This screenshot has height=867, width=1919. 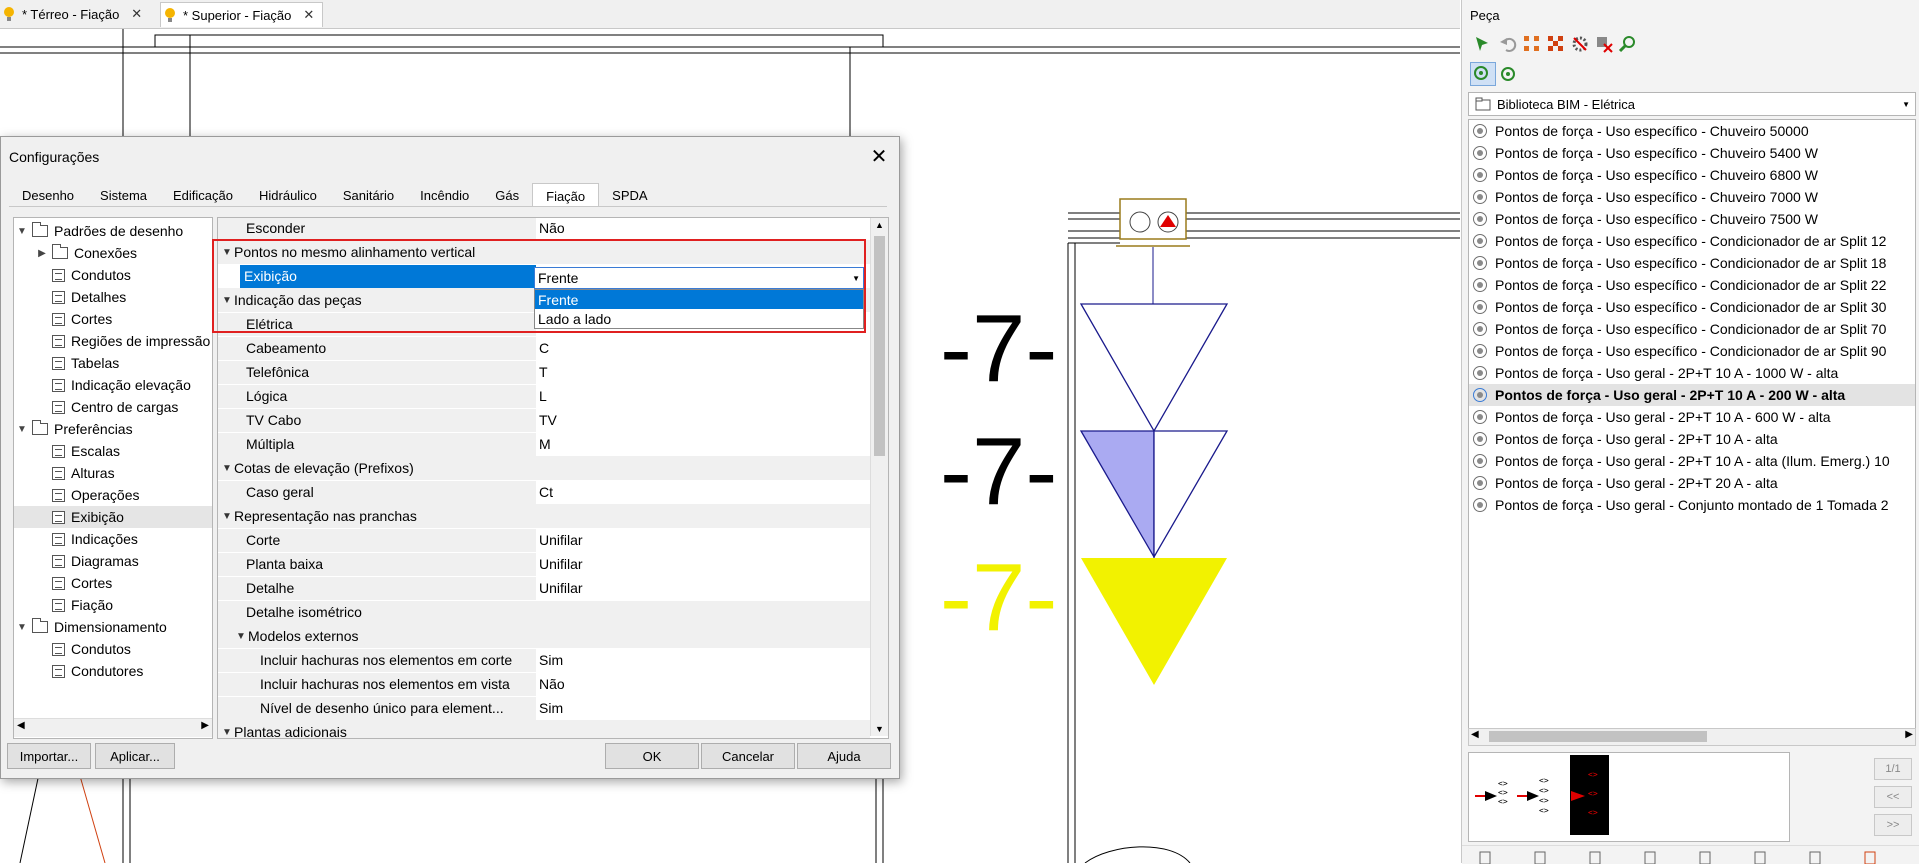 I want to click on grid-property: TV Cabo TV, so click(x=545, y=420).